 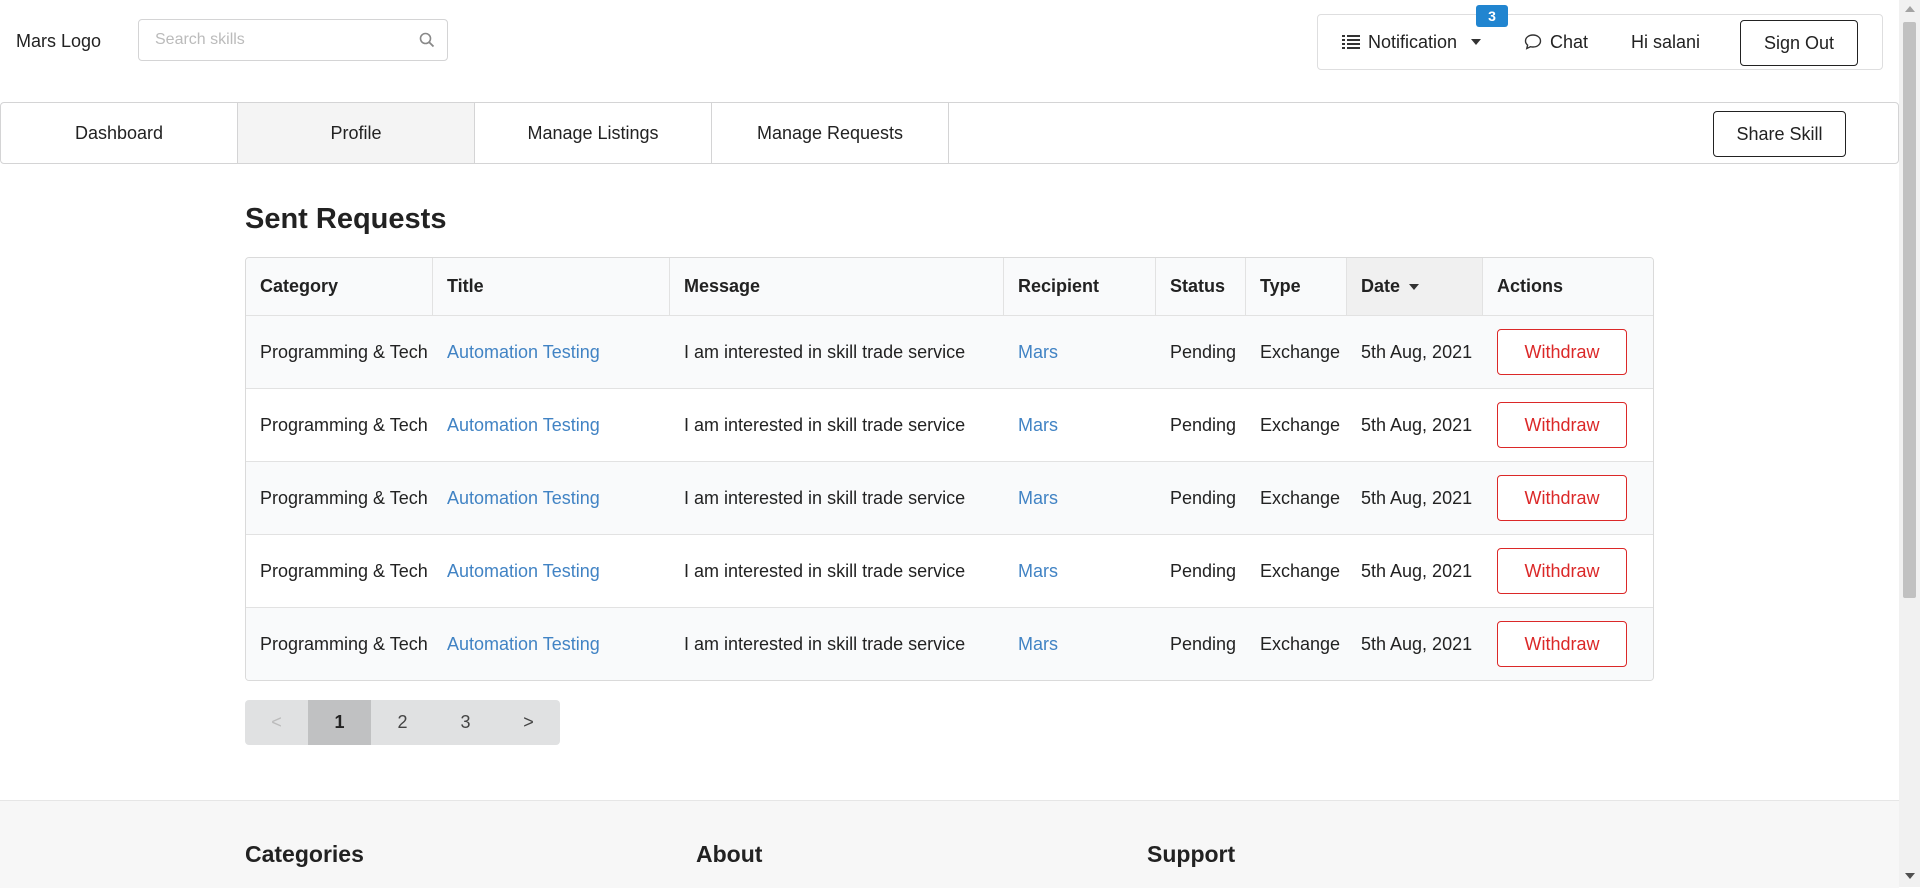 What do you see at coordinates (1600, 37) in the screenshot?
I see `user-menu: Notification 3 Chat Hi salani Sign Out` at bounding box center [1600, 37].